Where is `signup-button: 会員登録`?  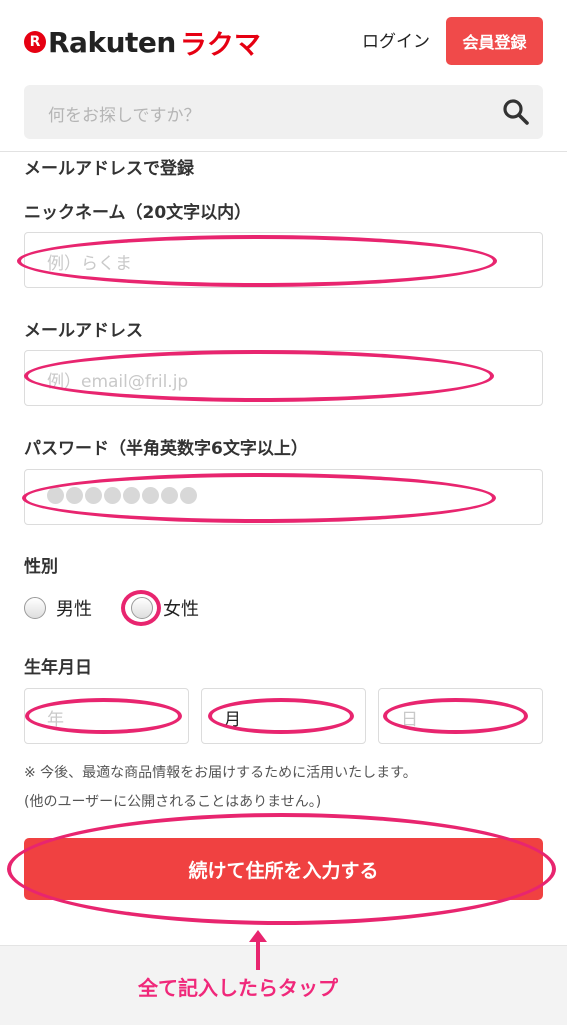 signup-button: 会員登録 is located at coordinates (494, 41).